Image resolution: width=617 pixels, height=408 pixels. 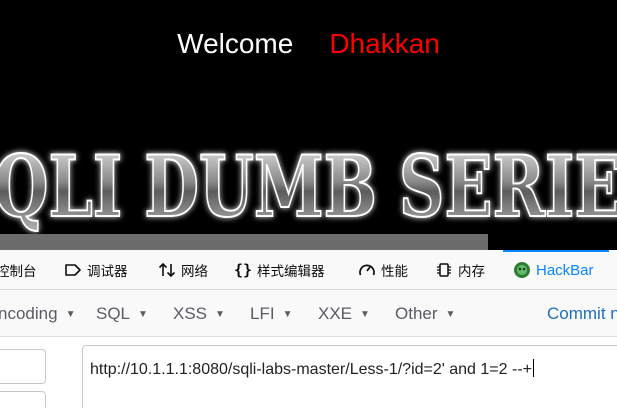 I want to click on tab-debugger: 调试器, so click(x=96, y=270).